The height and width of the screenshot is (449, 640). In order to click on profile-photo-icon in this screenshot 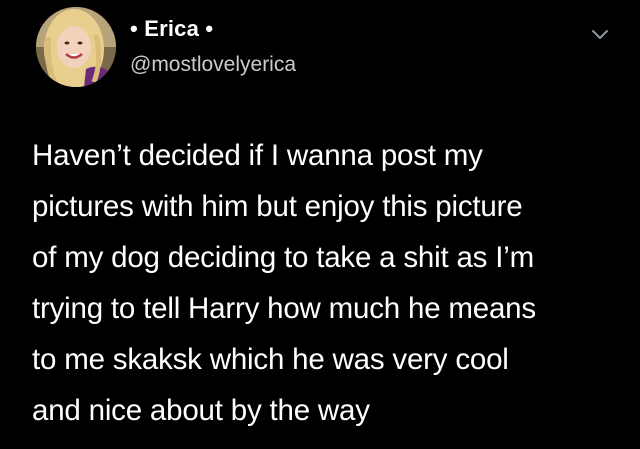, I will do `click(76, 47)`.